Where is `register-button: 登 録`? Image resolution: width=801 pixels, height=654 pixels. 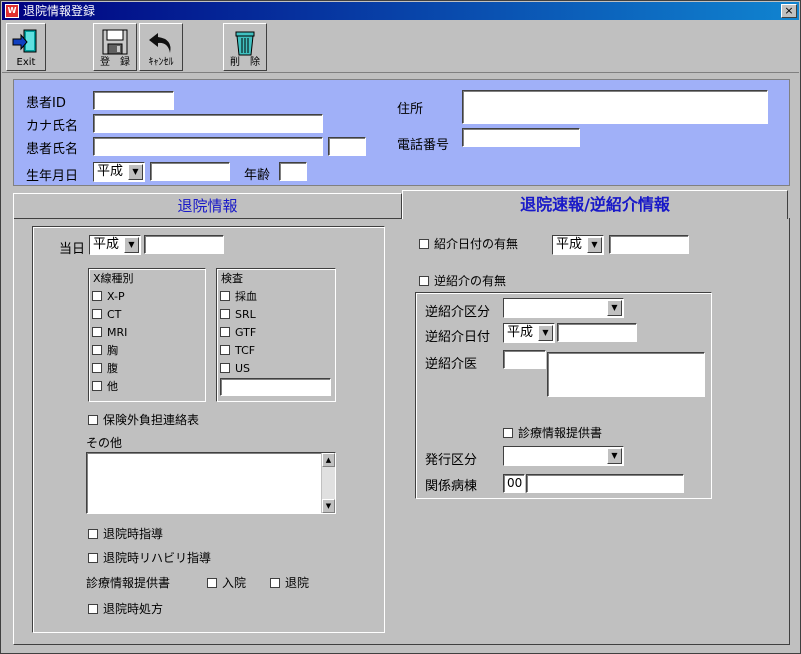
register-button: 登 録 is located at coordinates (115, 47).